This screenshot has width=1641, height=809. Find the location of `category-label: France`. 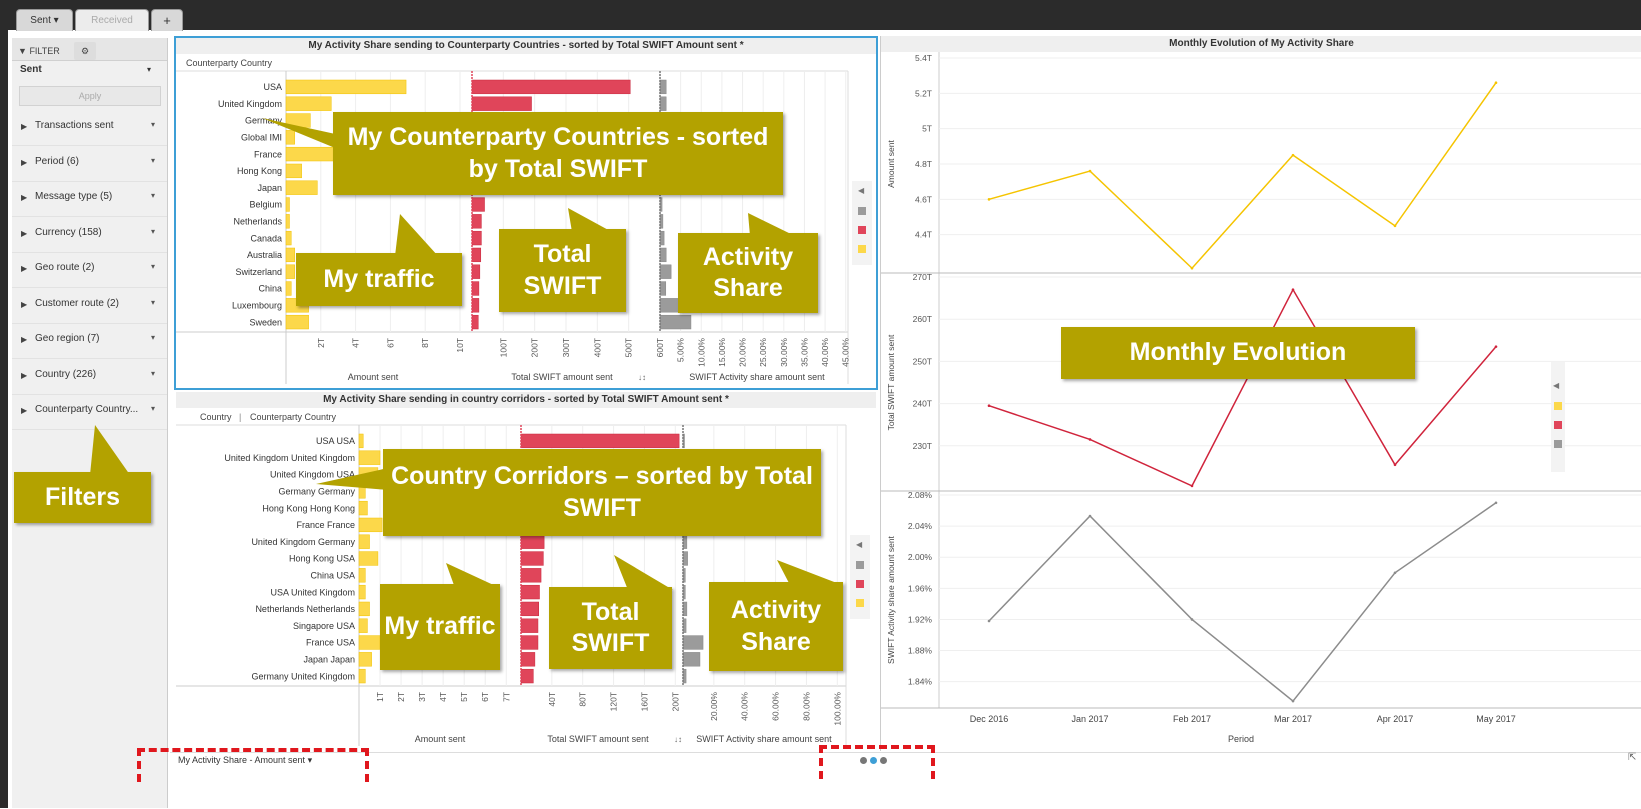

category-label: France is located at coordinates (268, 154).